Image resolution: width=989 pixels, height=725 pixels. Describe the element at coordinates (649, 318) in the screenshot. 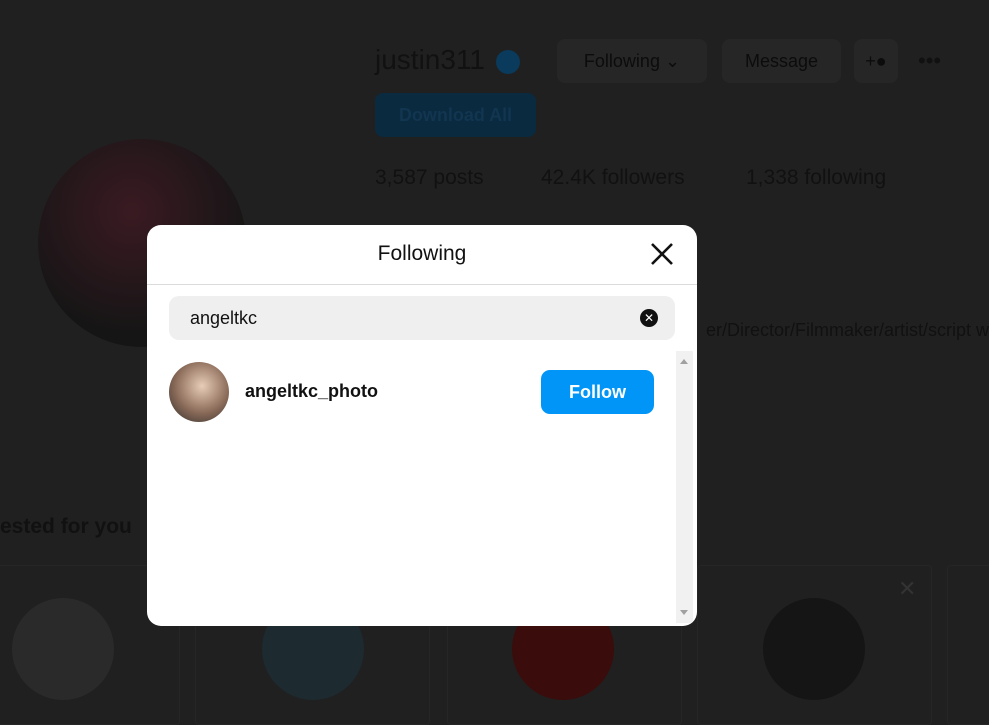

I see `clear-search-icon: ✕` at that location.